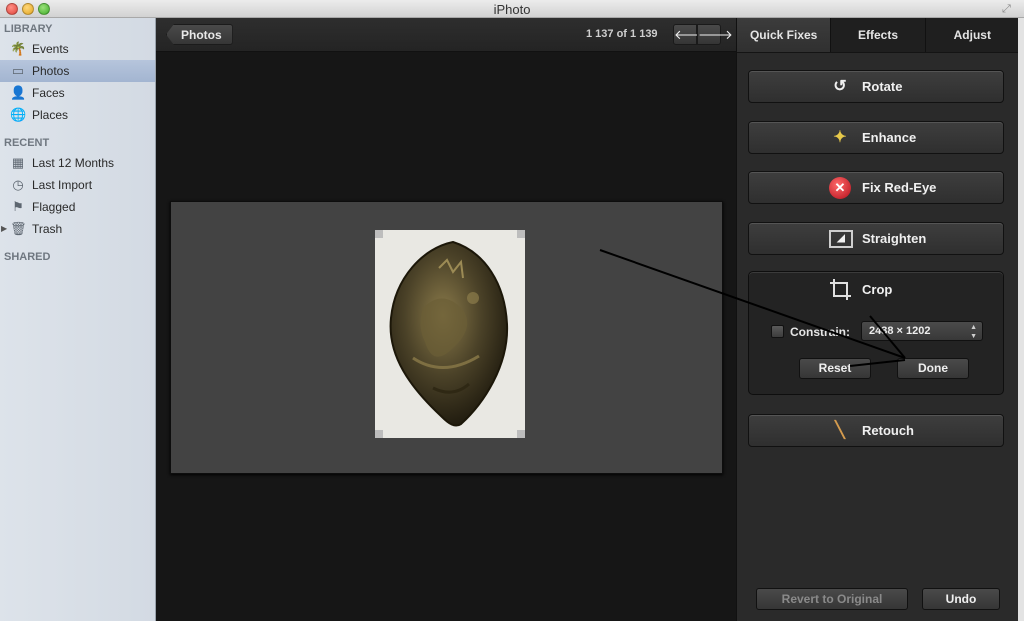 The width and height of the screenshot is (1024, 621). Describe the element at coordinates (691, 34) in the screenshot. I see `previous-photo-button: 🡐` at that location.